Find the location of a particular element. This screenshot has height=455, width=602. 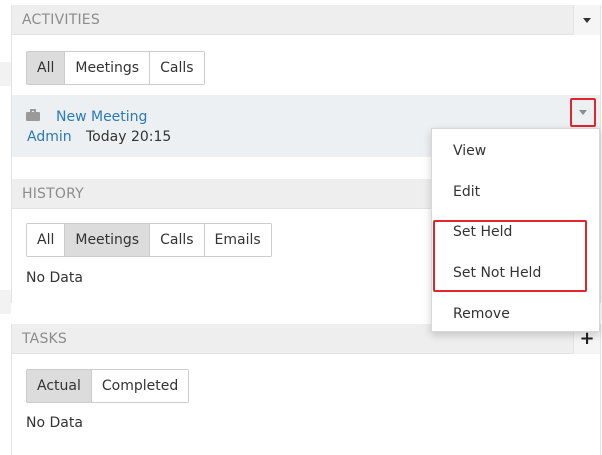

briefcase-icon is located at coordinates (33, 115).